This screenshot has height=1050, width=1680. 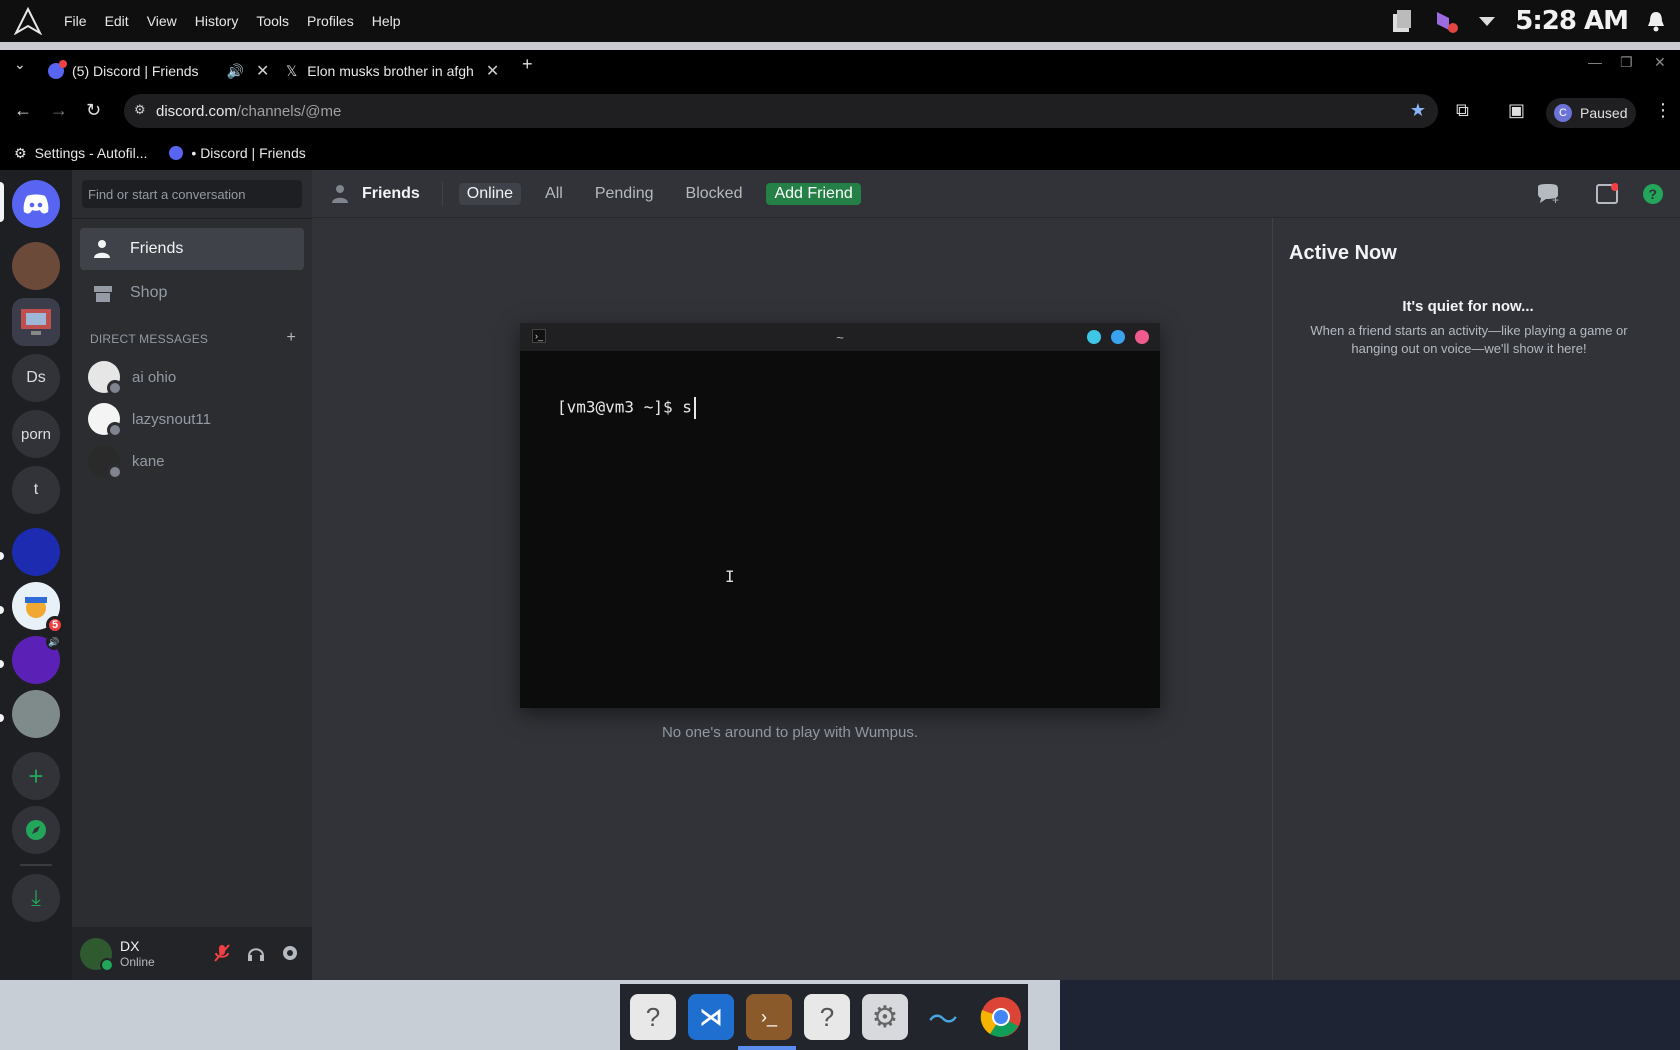 I want to click on sidebar-item-friends: Friends, so click(x=192, y=249).